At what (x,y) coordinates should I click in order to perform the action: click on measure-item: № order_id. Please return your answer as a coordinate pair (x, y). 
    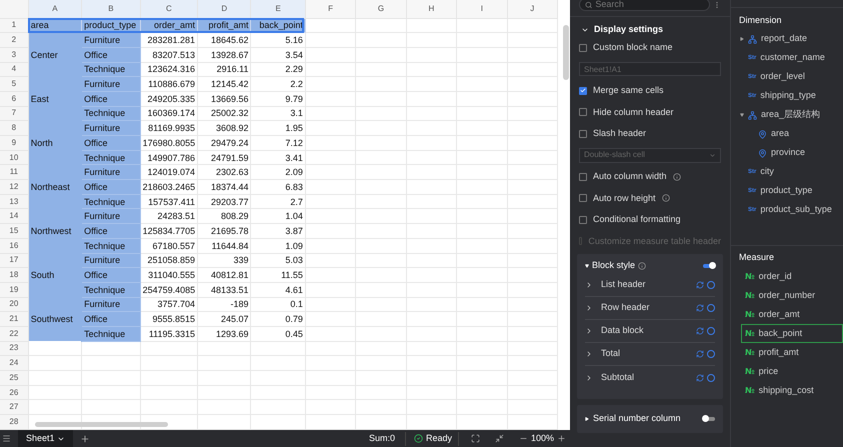
    Looking at the image, I should click on (792, 276).